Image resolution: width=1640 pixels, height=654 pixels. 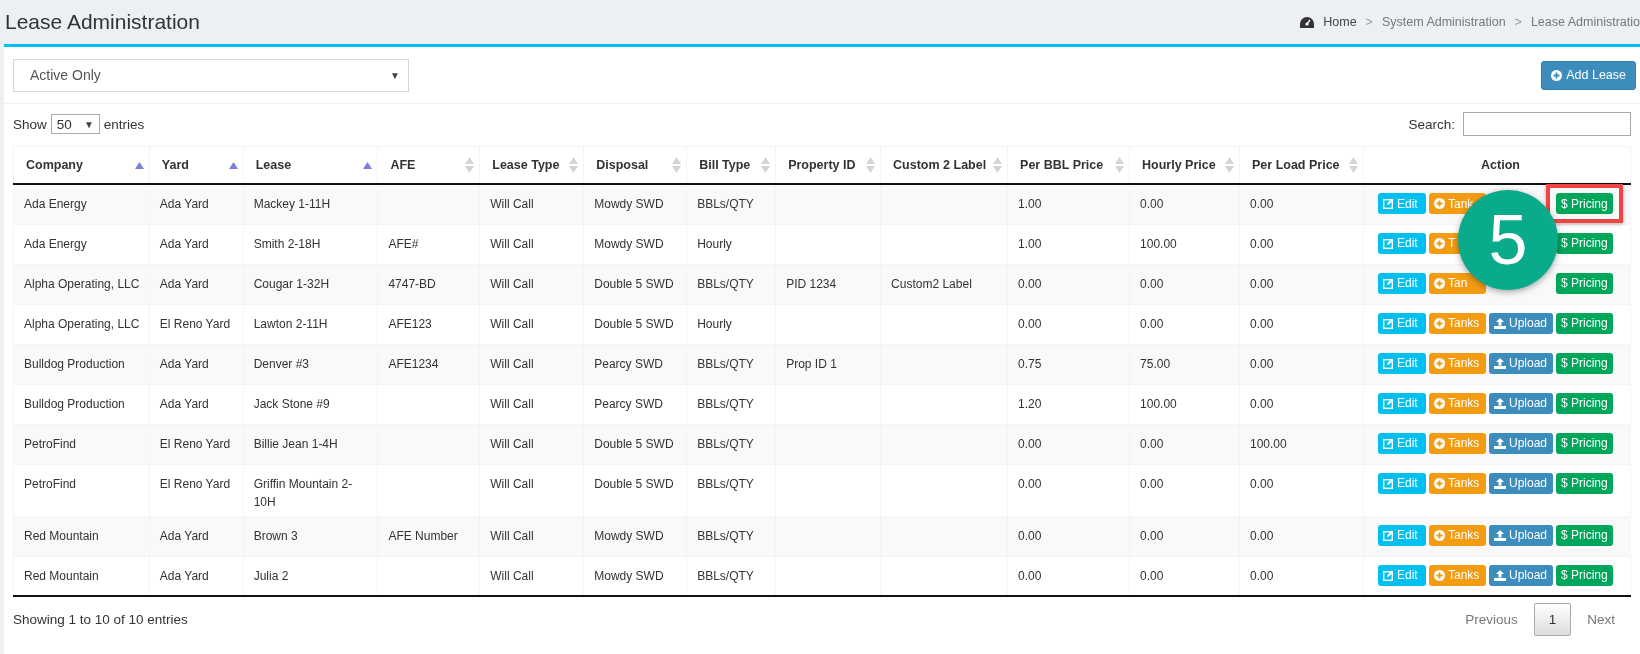 What do you see at coordinates (1601, 619) in the screenshot?
I see `pagination-button: Next` at bounding box center [1601, 619].